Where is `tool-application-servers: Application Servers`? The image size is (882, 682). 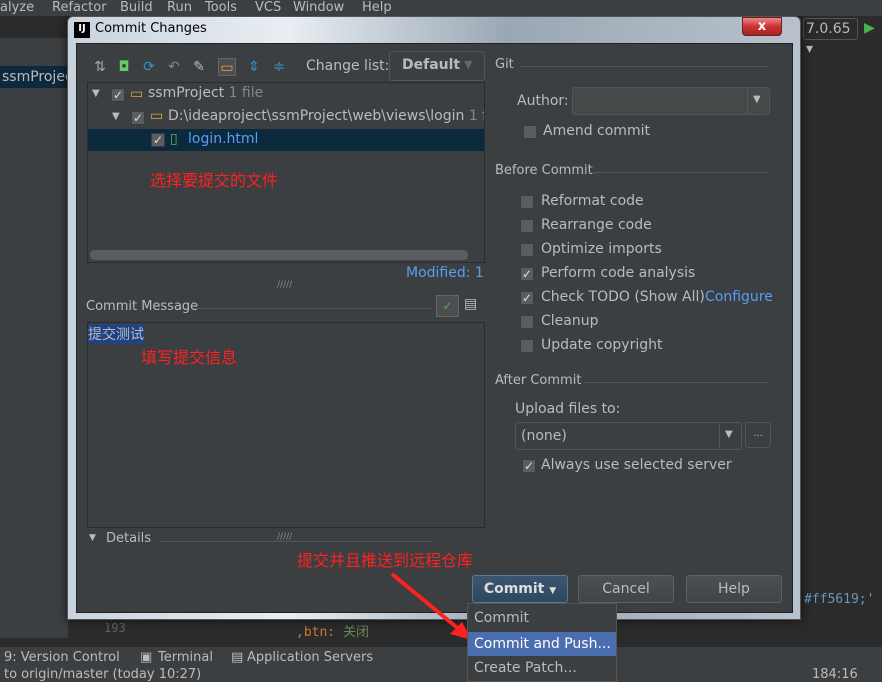
tool-application-servers: Application Servers is located at coordinates (310, 657).